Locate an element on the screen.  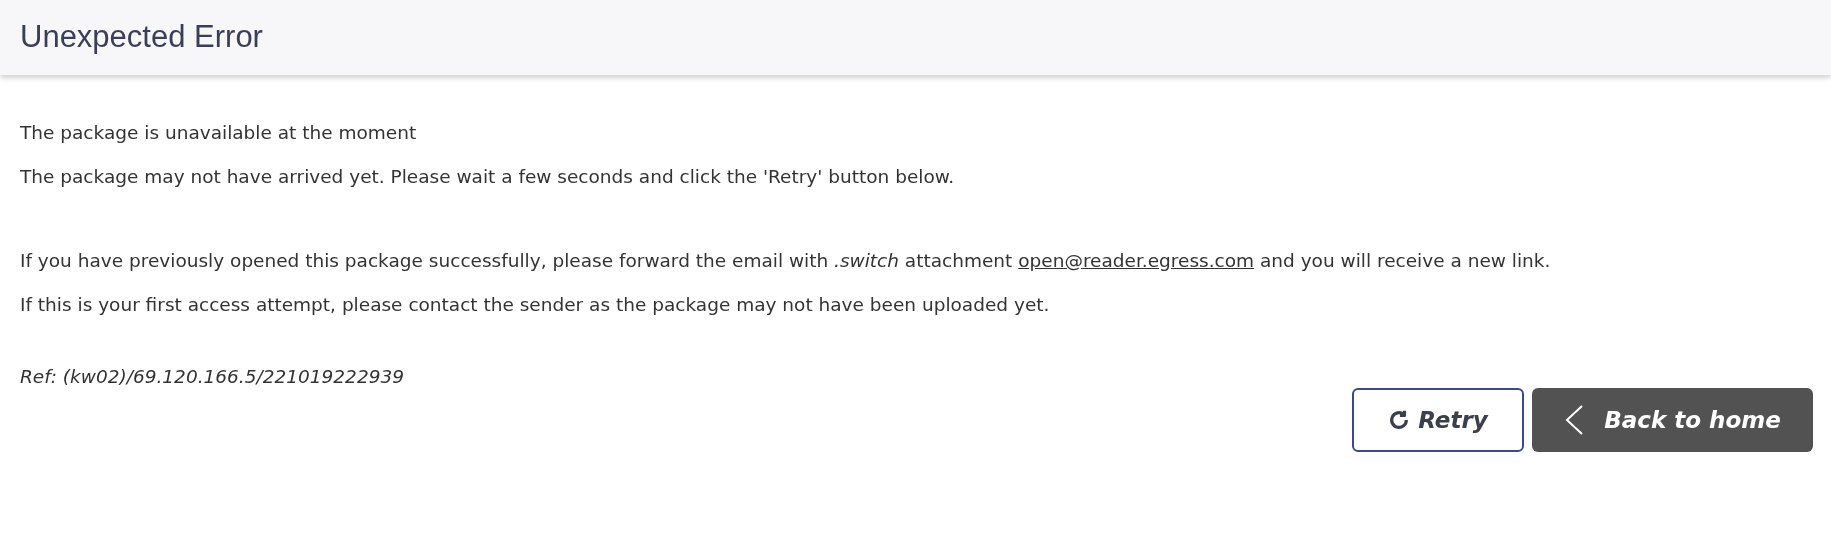
email-link: open@reader.egress.com is located at coordinates (1136, 260).